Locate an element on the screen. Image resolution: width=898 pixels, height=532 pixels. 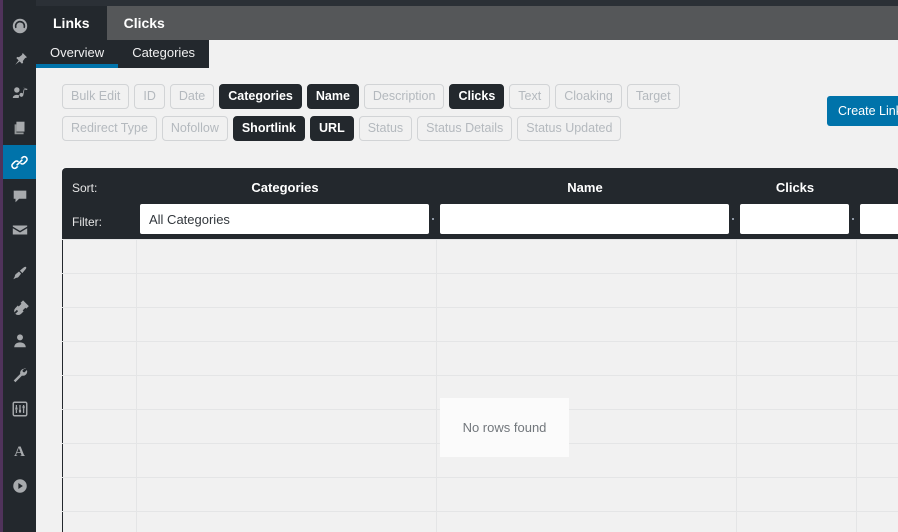
column-header-name: Name is located at coordinates (585, 187).